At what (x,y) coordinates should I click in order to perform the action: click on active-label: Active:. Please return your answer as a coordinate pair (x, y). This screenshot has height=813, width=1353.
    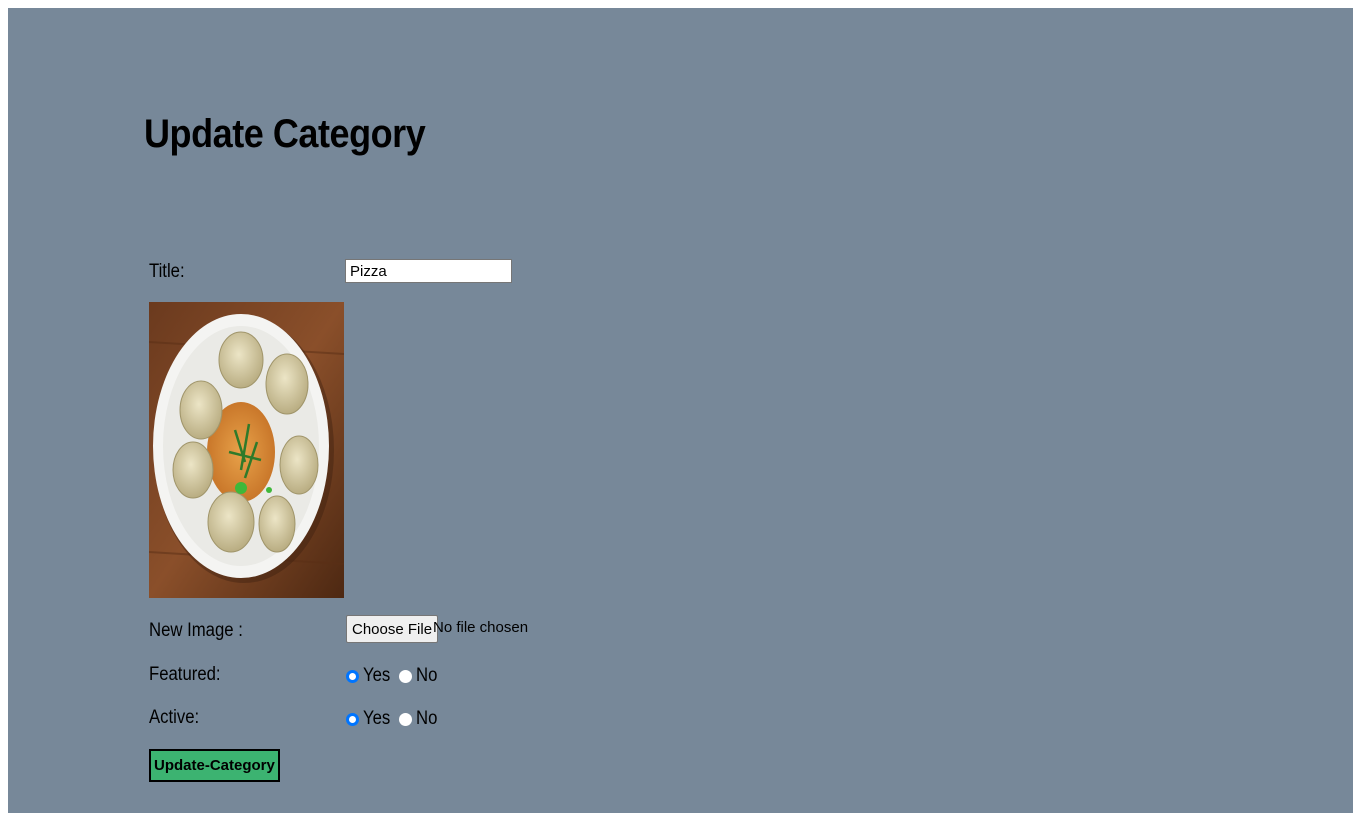
    Looking at the image, I should click on (174, 717).